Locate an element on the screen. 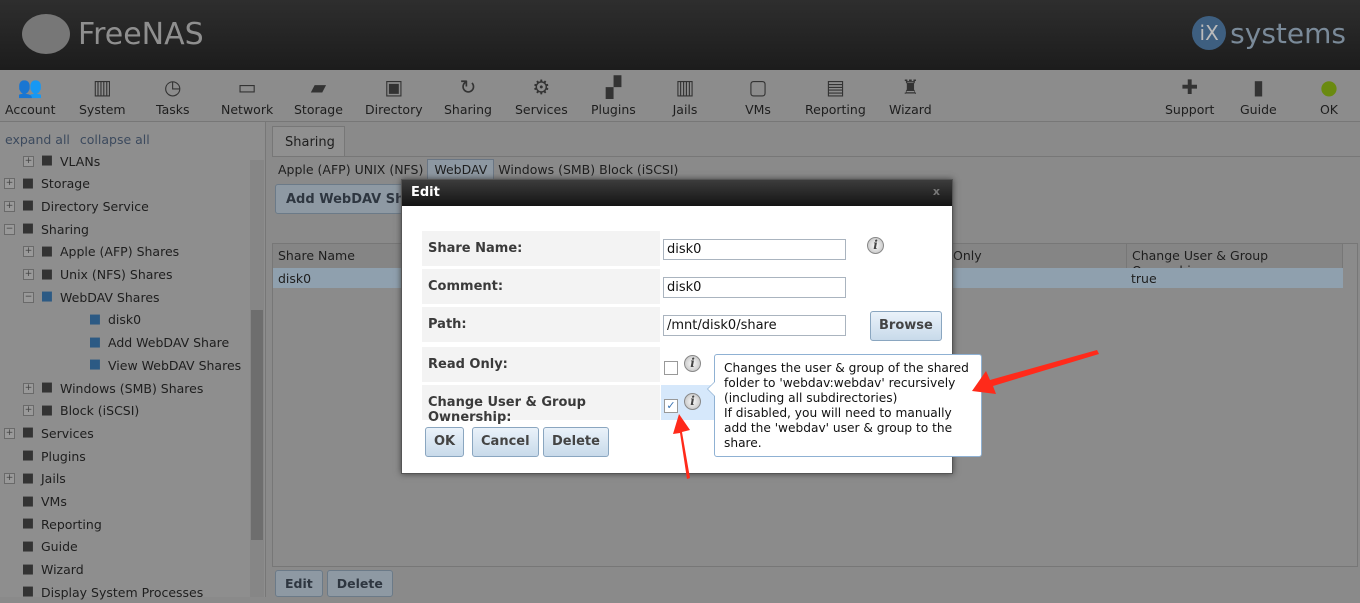  annotation-arrows is located at coordinates (886, 414).